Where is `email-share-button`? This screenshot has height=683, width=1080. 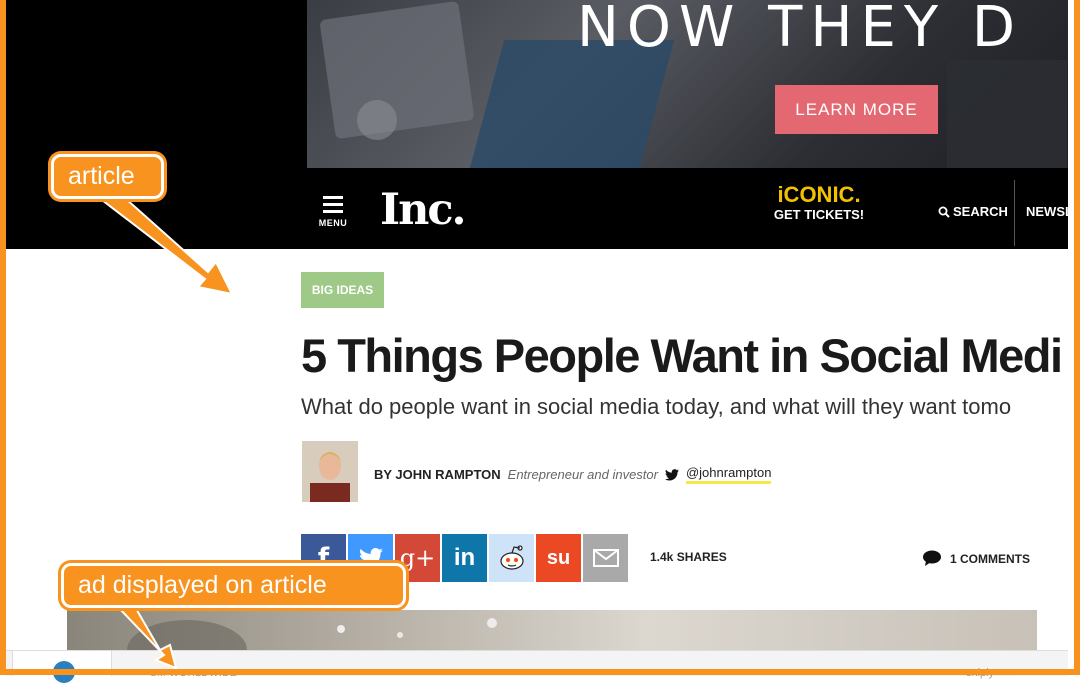 email-share-button is located at coordinates (605, 558).